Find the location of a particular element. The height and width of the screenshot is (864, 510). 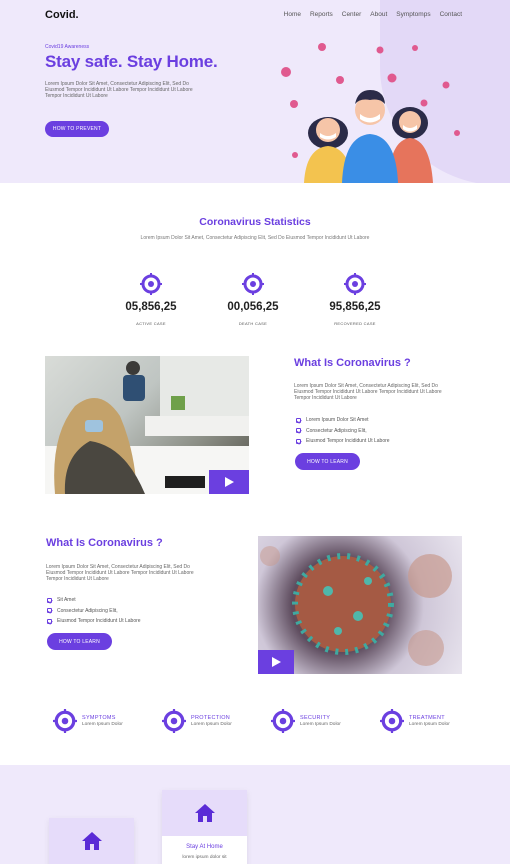

feature-protection: PROTECTION Lorem Ipsum Dolor is located at coordinates (197, 721).